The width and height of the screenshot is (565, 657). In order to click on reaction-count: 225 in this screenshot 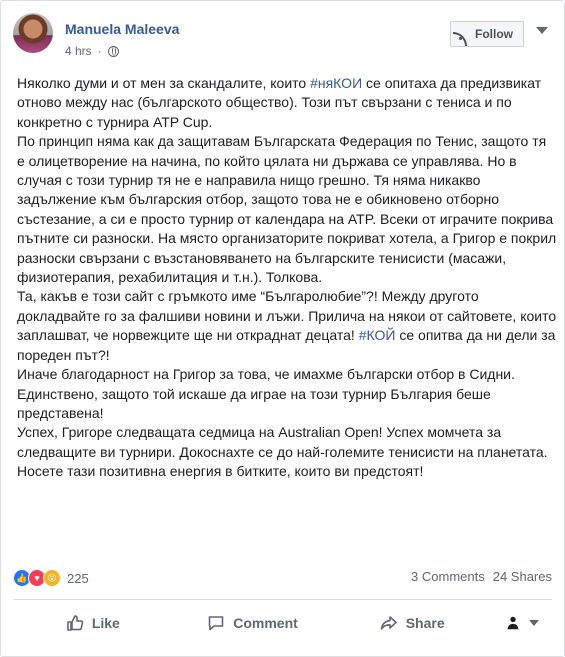, I will do `click(78, 578)`.